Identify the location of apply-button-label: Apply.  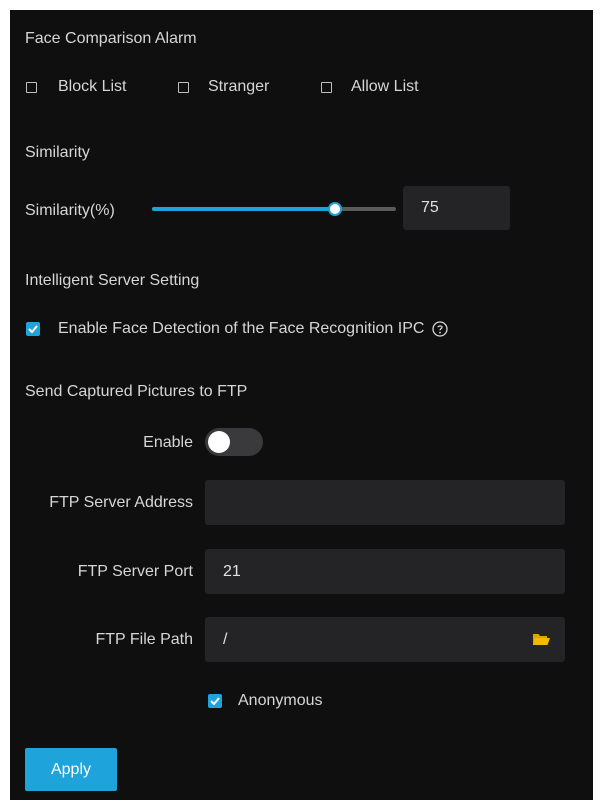
(71, 769).